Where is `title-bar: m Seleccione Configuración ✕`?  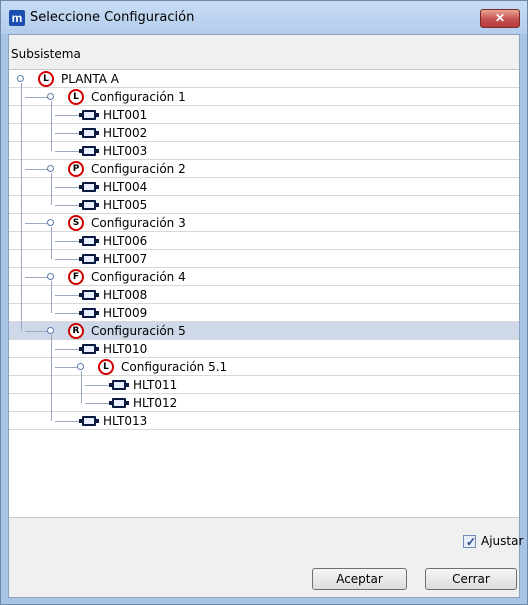
title-bar: m Seleccione Configuración ✕ is located at coordinates (264, 17).